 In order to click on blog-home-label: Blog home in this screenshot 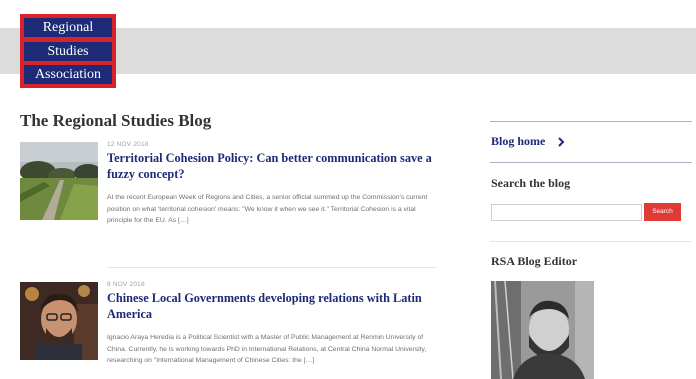, I will do `click(518, 141)`.